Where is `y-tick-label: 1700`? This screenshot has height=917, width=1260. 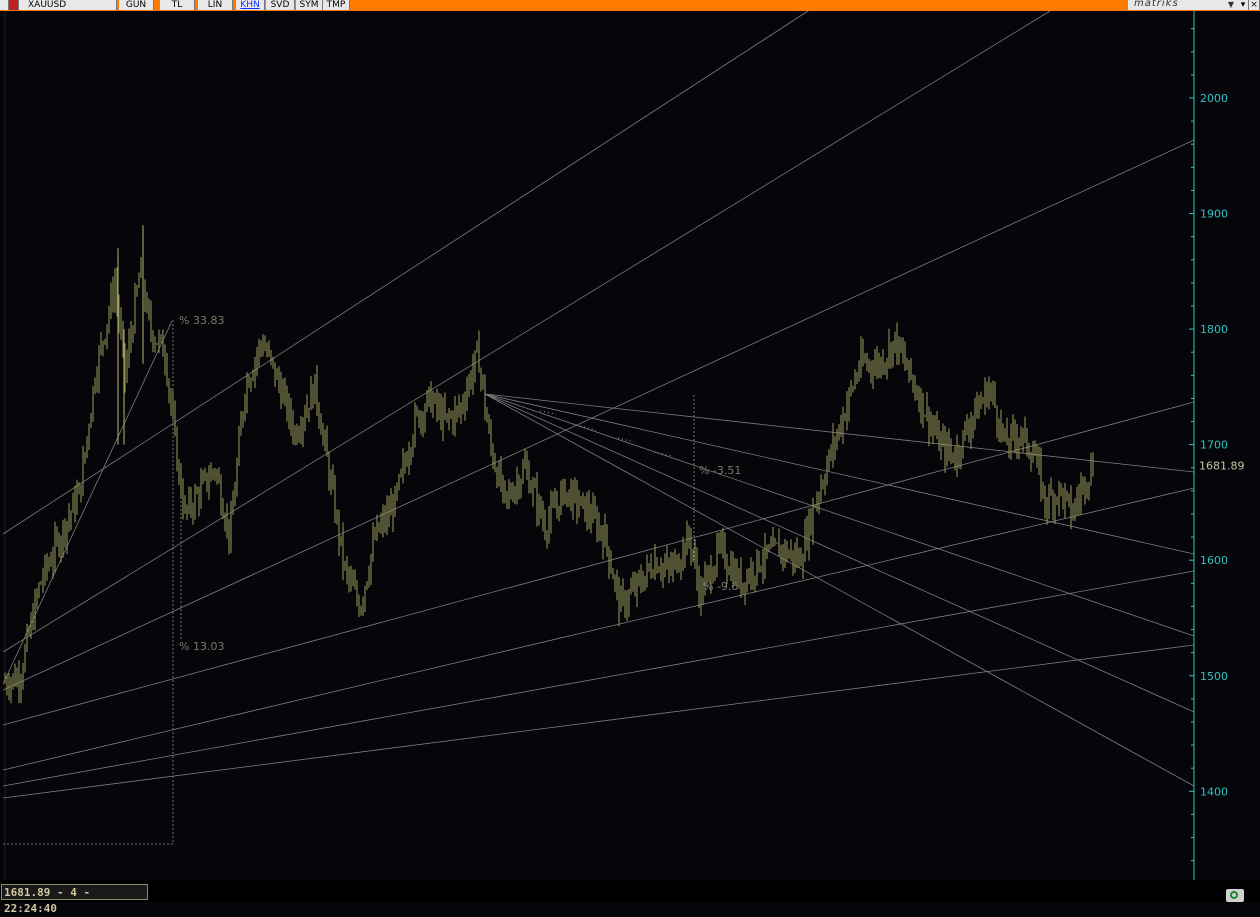 y-tick-label: 1700 is located at coordinates (1214, 445).